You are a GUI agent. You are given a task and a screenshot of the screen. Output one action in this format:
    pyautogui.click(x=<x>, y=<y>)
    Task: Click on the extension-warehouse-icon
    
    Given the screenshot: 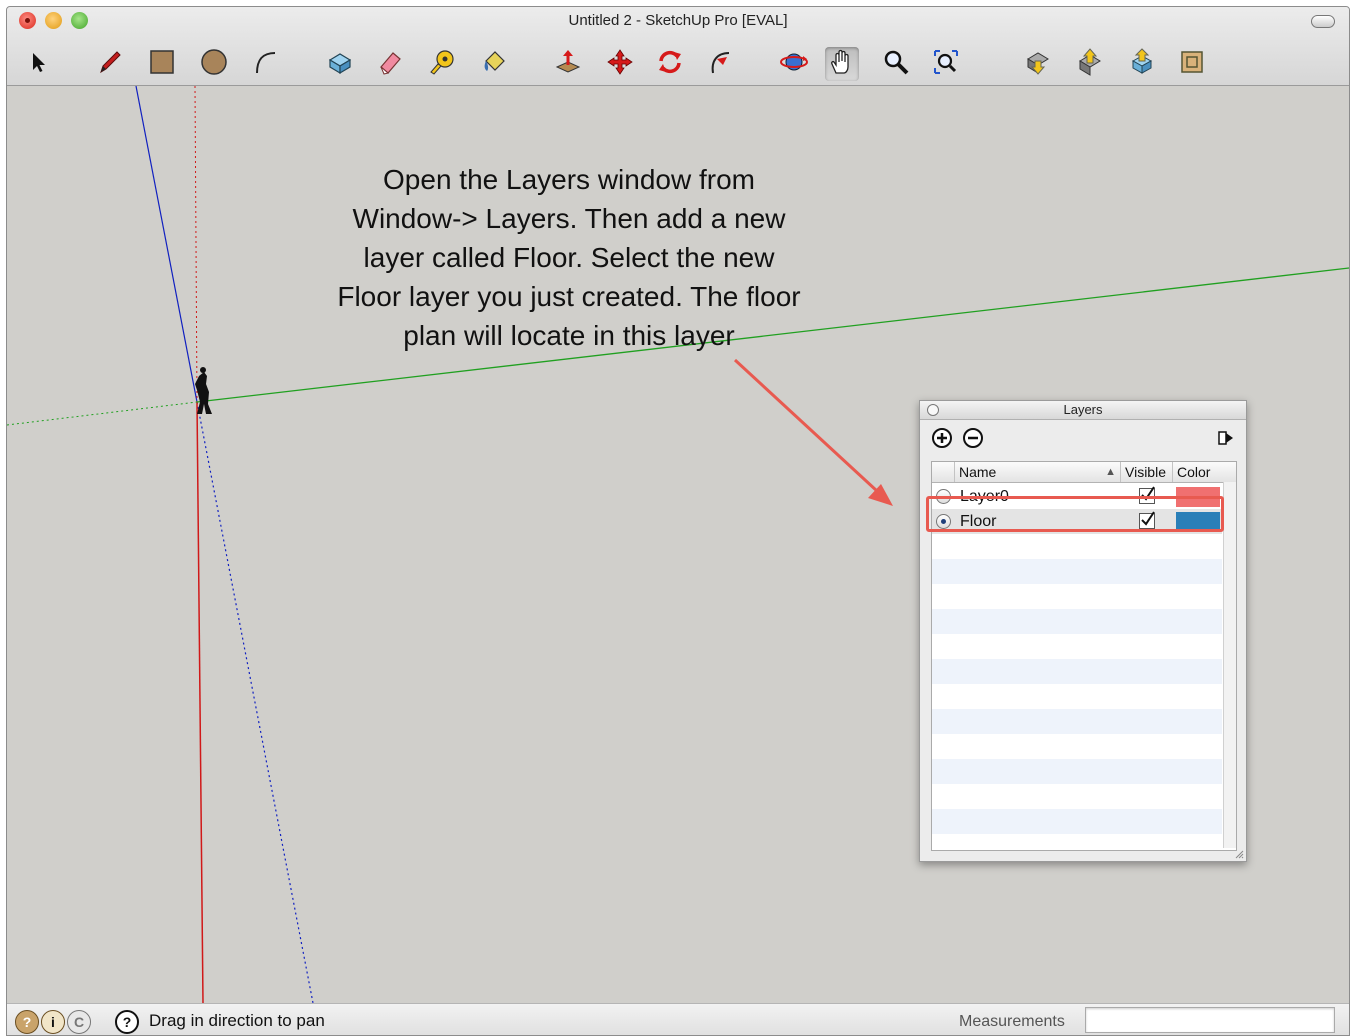 What is the action you would take?
    pyautogui.click(x=1192, y=64)
    